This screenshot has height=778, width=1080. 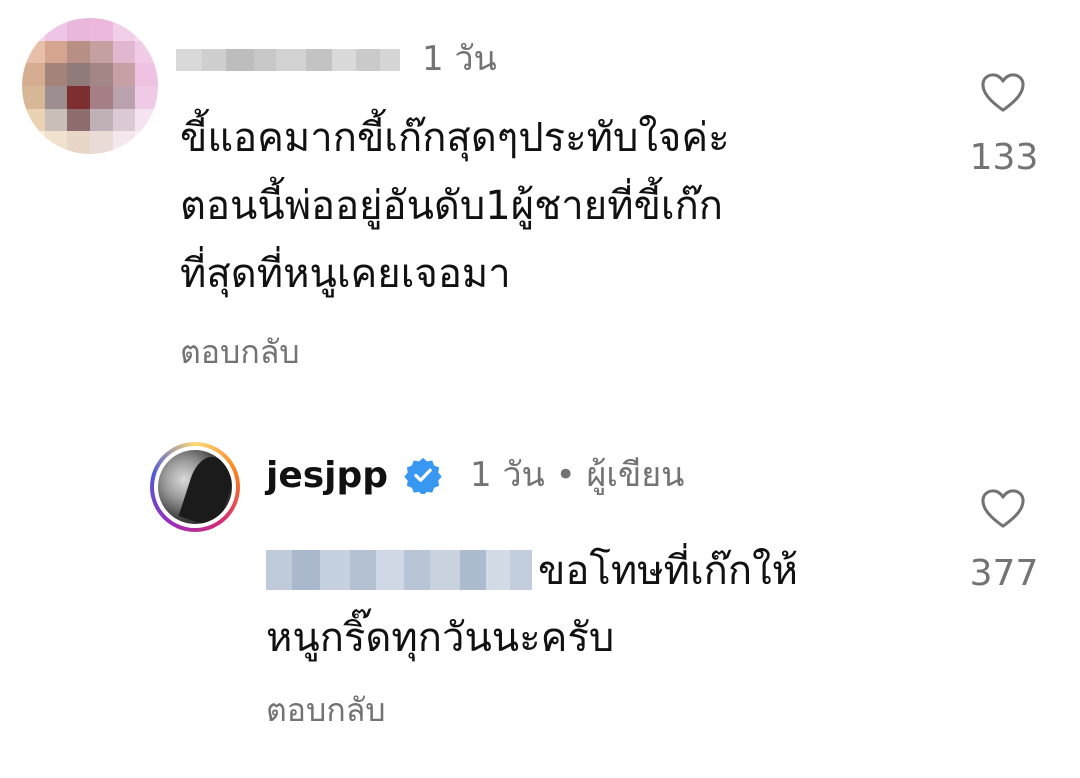 I want to click on comment-like-count: 133, so click(x=1004, y=157).